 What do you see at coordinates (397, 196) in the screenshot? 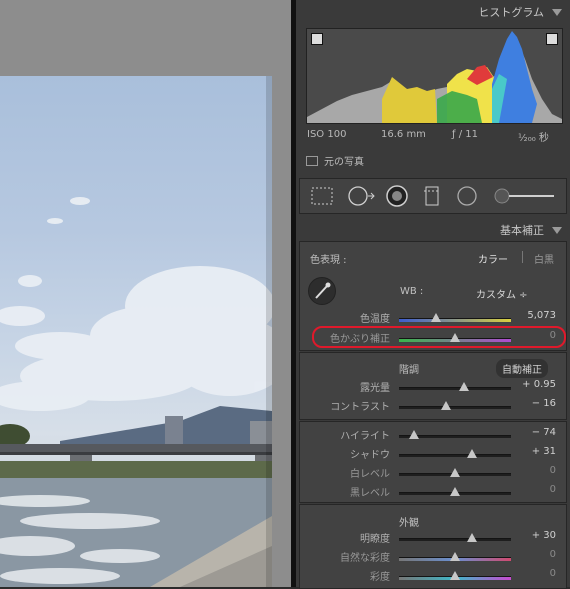
I see `red-eye-icon` at bounding box center [397, 196].